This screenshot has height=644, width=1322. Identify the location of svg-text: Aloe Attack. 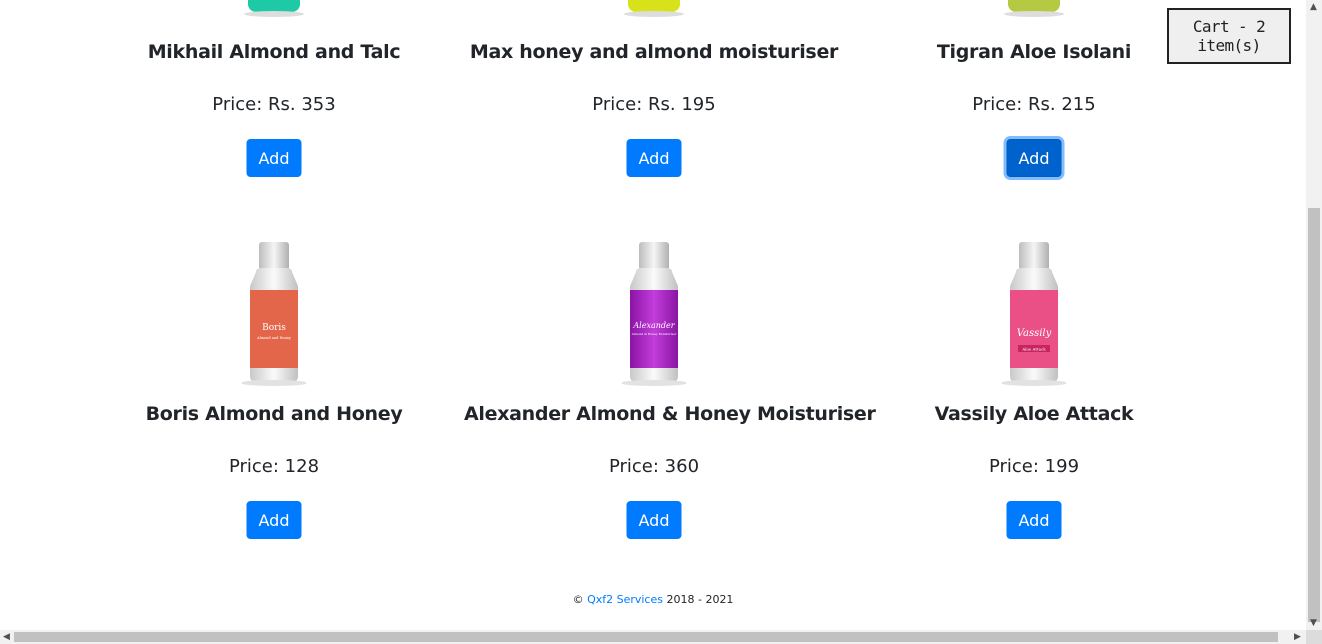
(1033, 349).